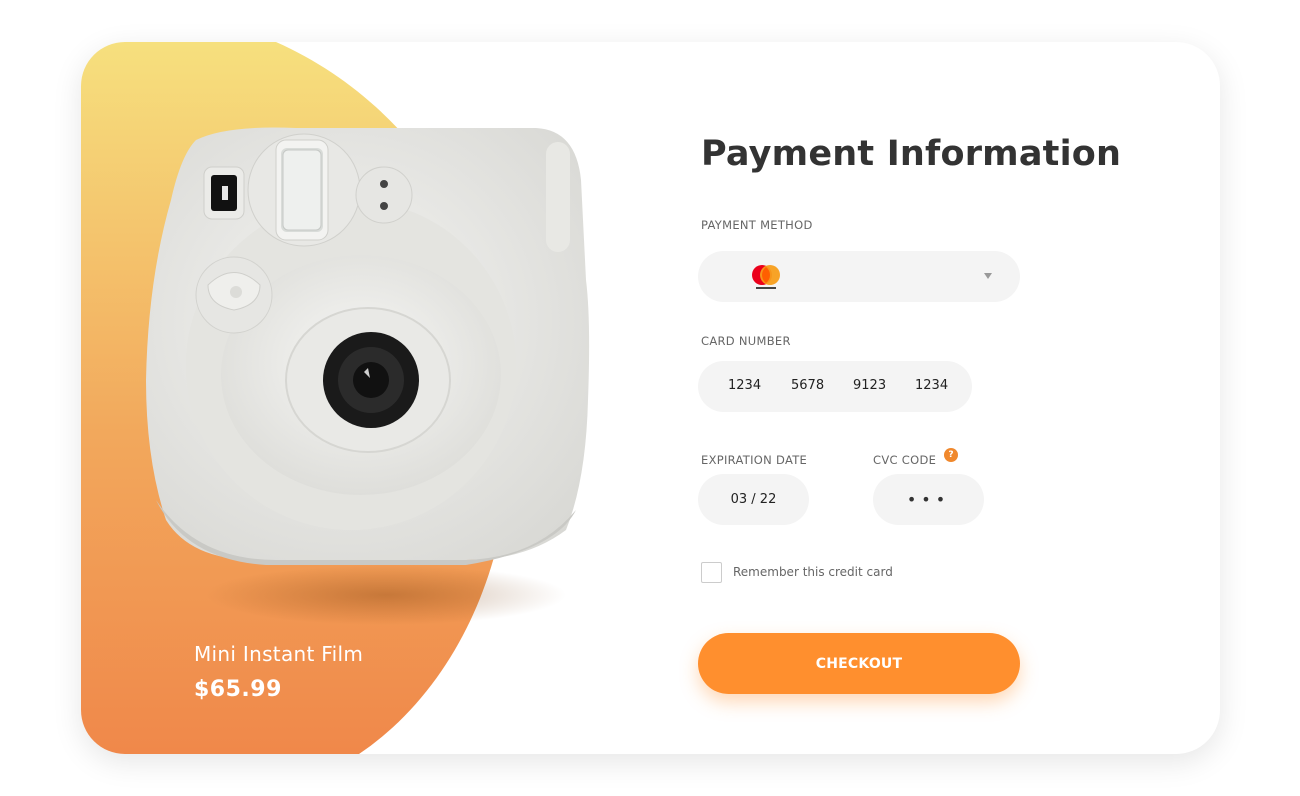 The height and width of the screenshot is (796, 1300). Describe the element at coordinates (813, 572) in the screenshot. I see `remember-card-label: Remember this credit card` at that location.